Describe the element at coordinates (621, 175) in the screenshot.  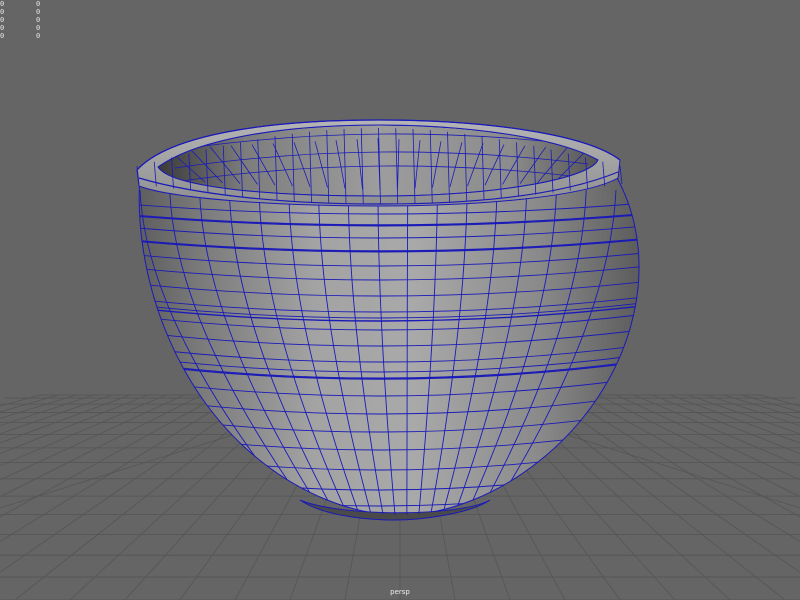
I see `rim-edge` at that location.